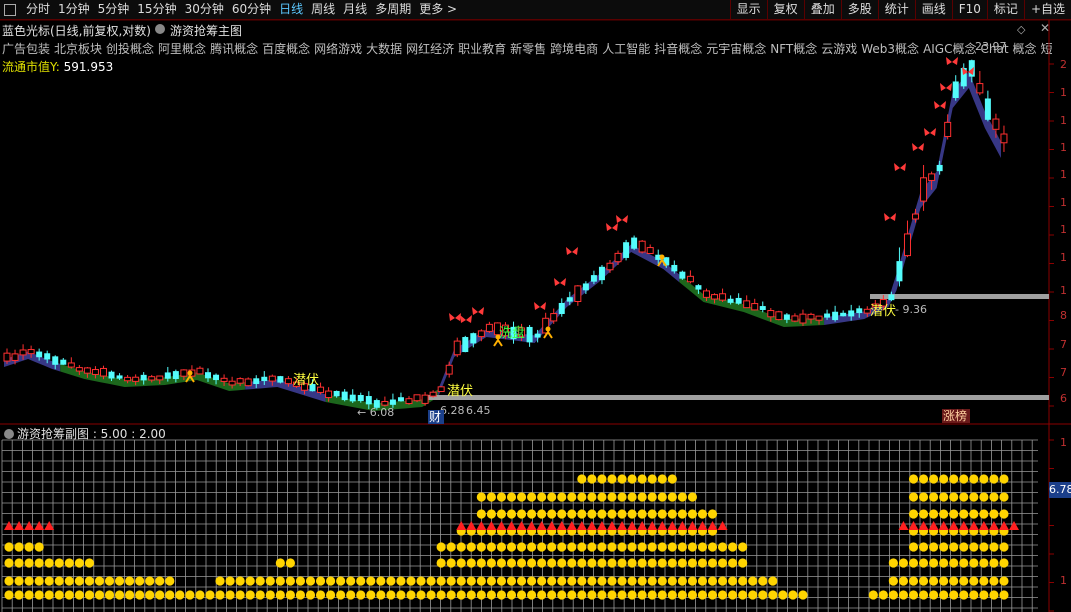  Describe the element at coordinates (9, 434) in the screenshot. I see `sub-settings-icon` at that location.